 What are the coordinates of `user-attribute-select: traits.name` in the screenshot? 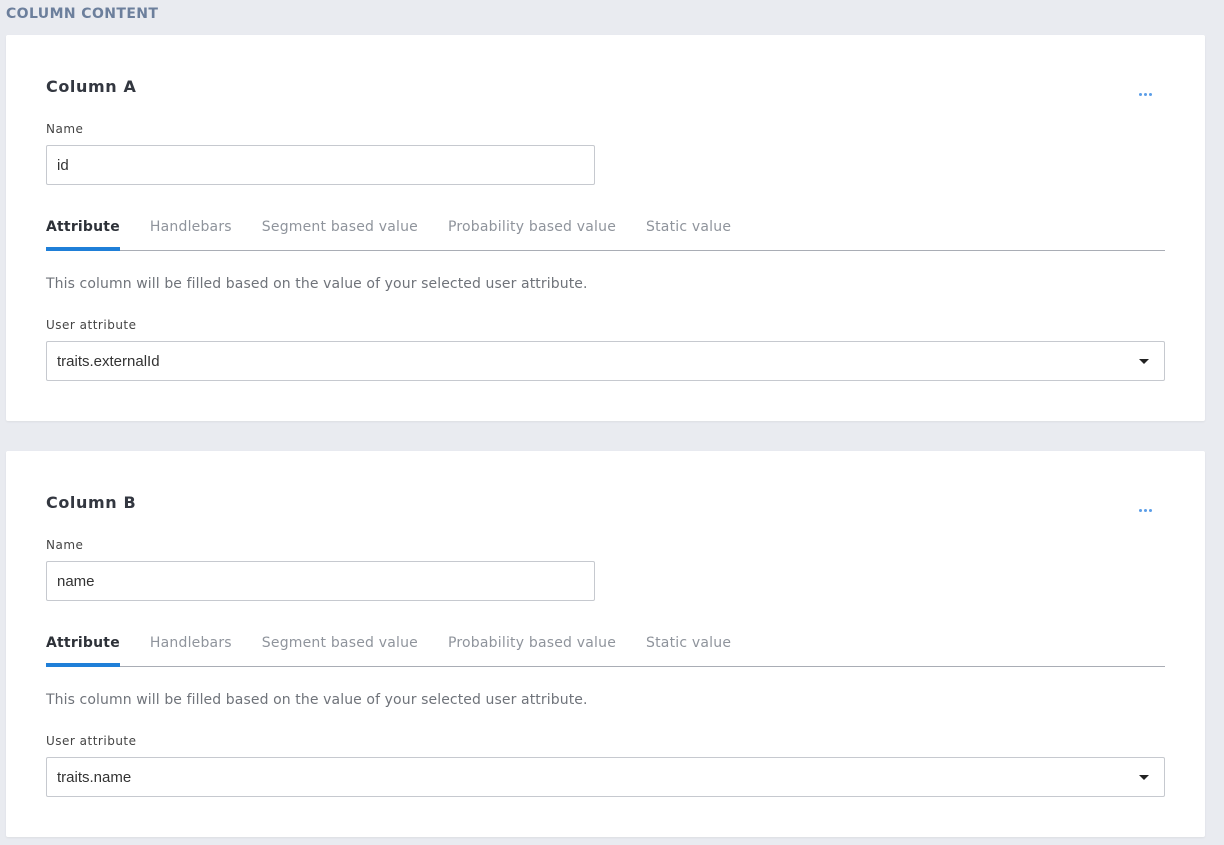 It's located at (605, 777).